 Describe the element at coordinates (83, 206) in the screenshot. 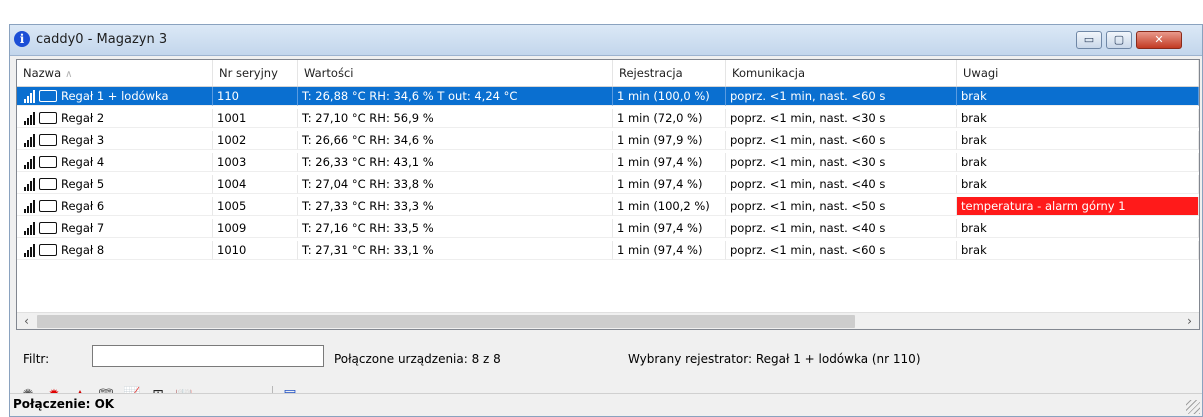

I see `cell-text: Regał 6` at that location.